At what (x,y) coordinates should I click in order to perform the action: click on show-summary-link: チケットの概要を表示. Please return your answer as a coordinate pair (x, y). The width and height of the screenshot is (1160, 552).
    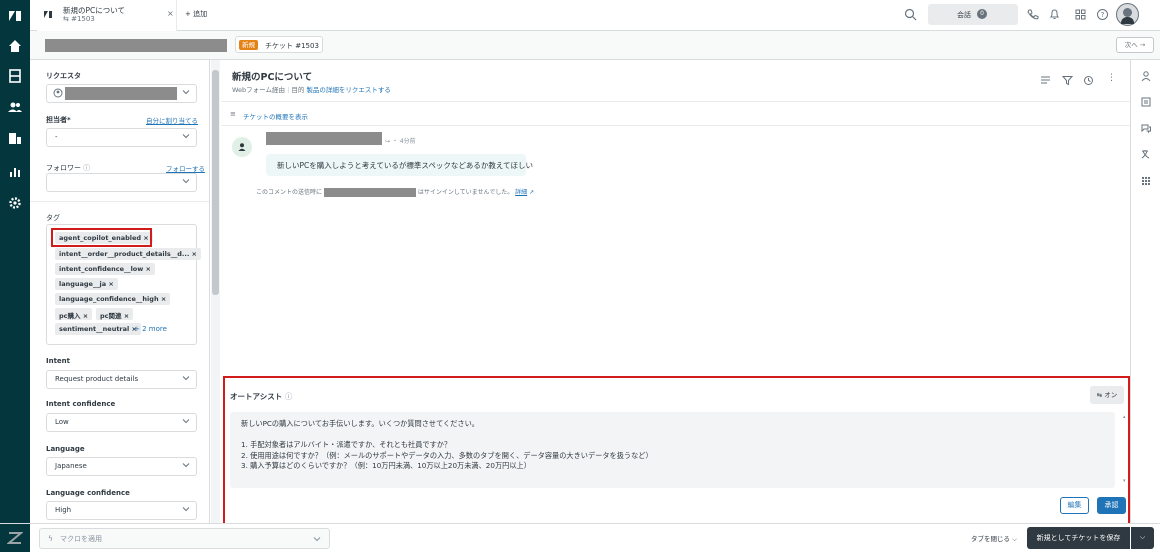
    Looking at the image, I should click on (275, 116).